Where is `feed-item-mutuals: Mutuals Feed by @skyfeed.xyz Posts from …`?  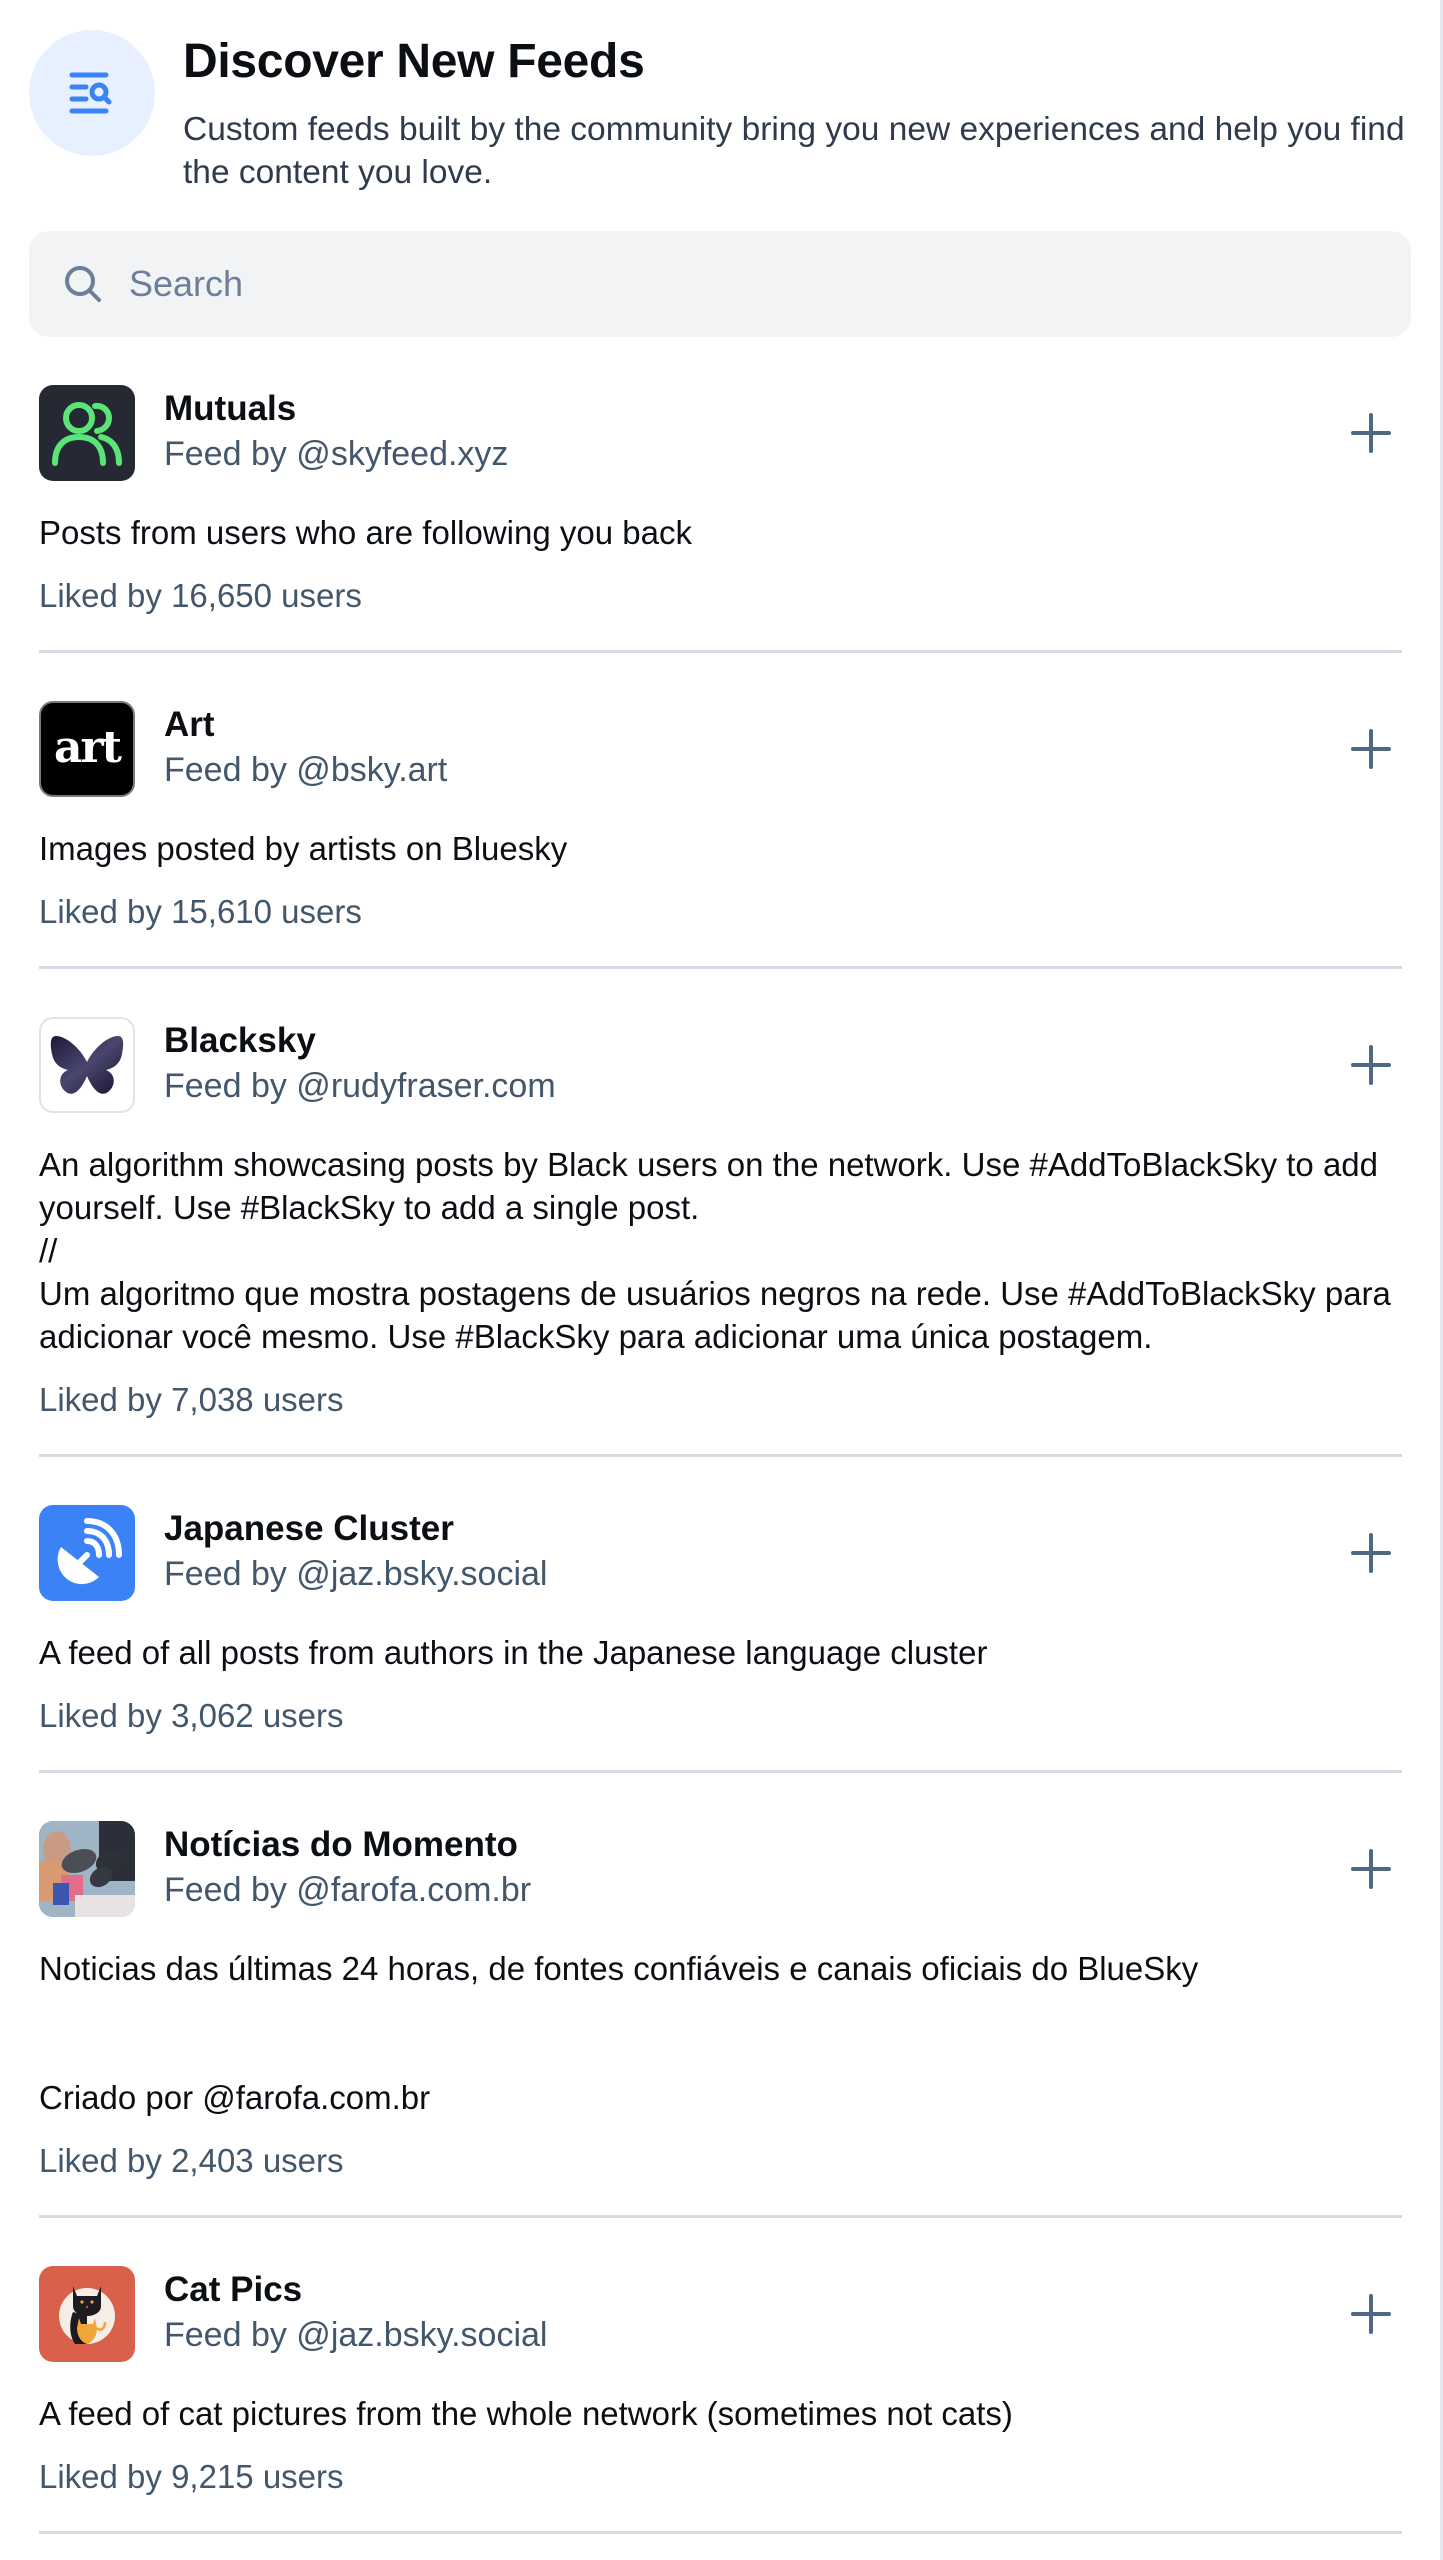 feed-item-mutuals: Mutuals Feed by @skyfeed.xyz Posts from … is located at coordinates (720, 495).